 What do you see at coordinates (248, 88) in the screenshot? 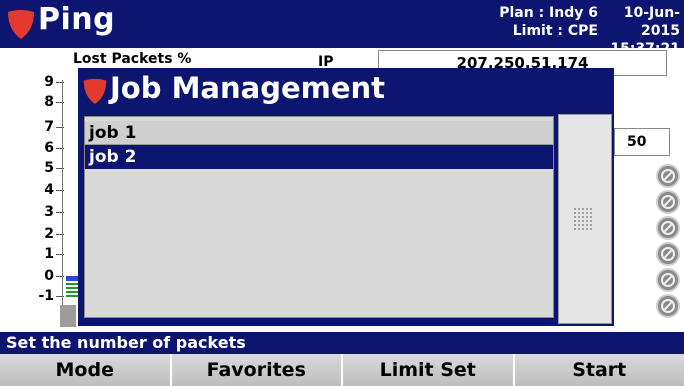
I see `dialog-title: Job Management` at bounding box center [248, 88].